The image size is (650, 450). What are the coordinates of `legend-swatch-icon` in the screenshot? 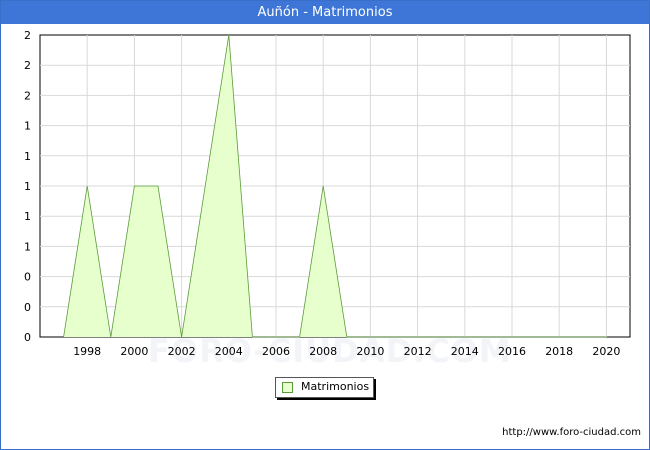 It's located at (287, 387).